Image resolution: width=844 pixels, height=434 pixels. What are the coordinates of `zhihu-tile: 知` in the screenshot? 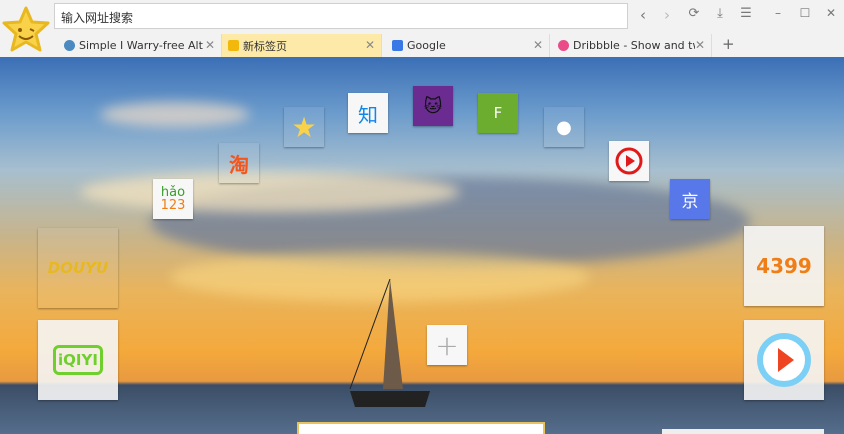 It's located at (368, 113).